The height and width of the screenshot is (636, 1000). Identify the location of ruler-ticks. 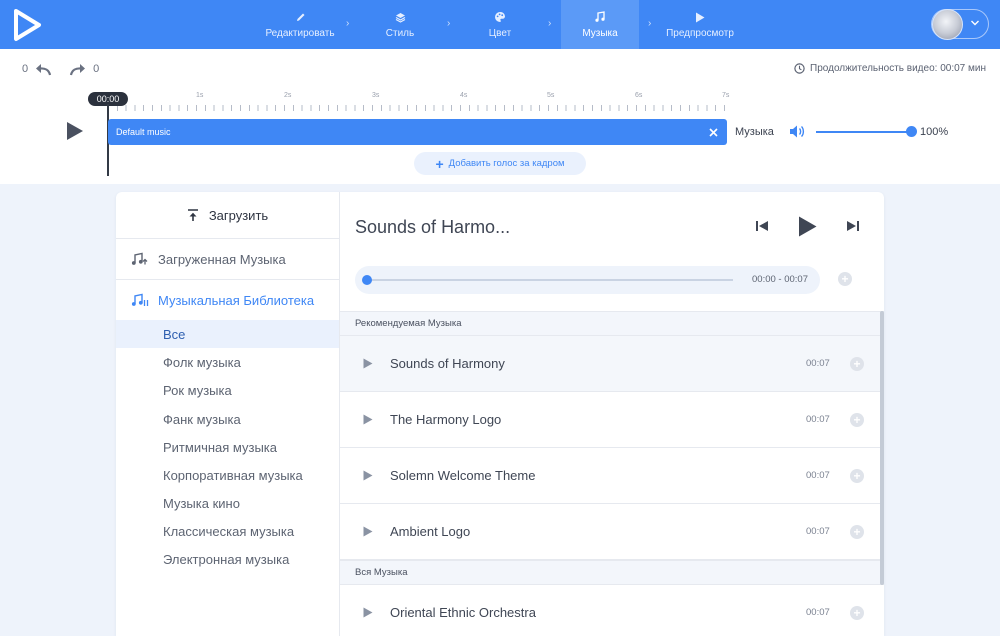
(418, 108).